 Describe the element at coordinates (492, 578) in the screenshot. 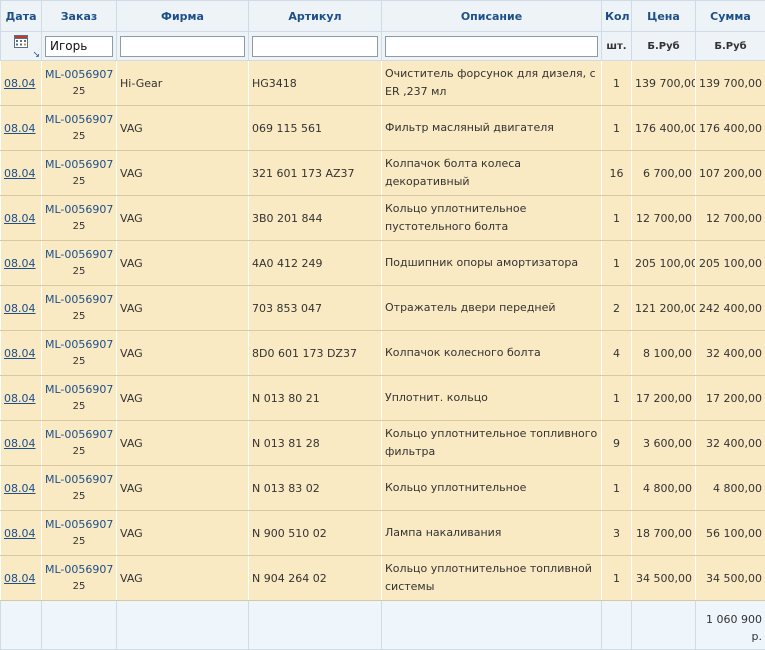

I see `description-cell: Кольцо уплотнительное топливной системы` at that location.